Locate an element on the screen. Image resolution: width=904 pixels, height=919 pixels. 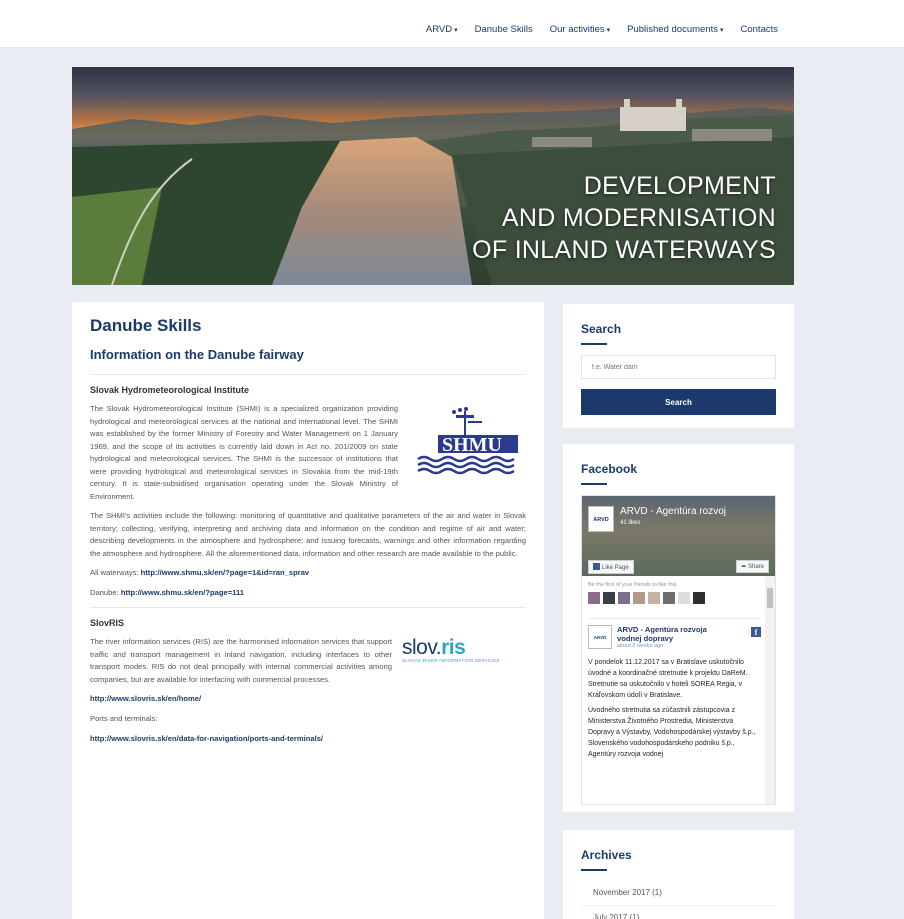
nav-item-published-documents: Published documents ▾ is located at coordinates (675, 29).